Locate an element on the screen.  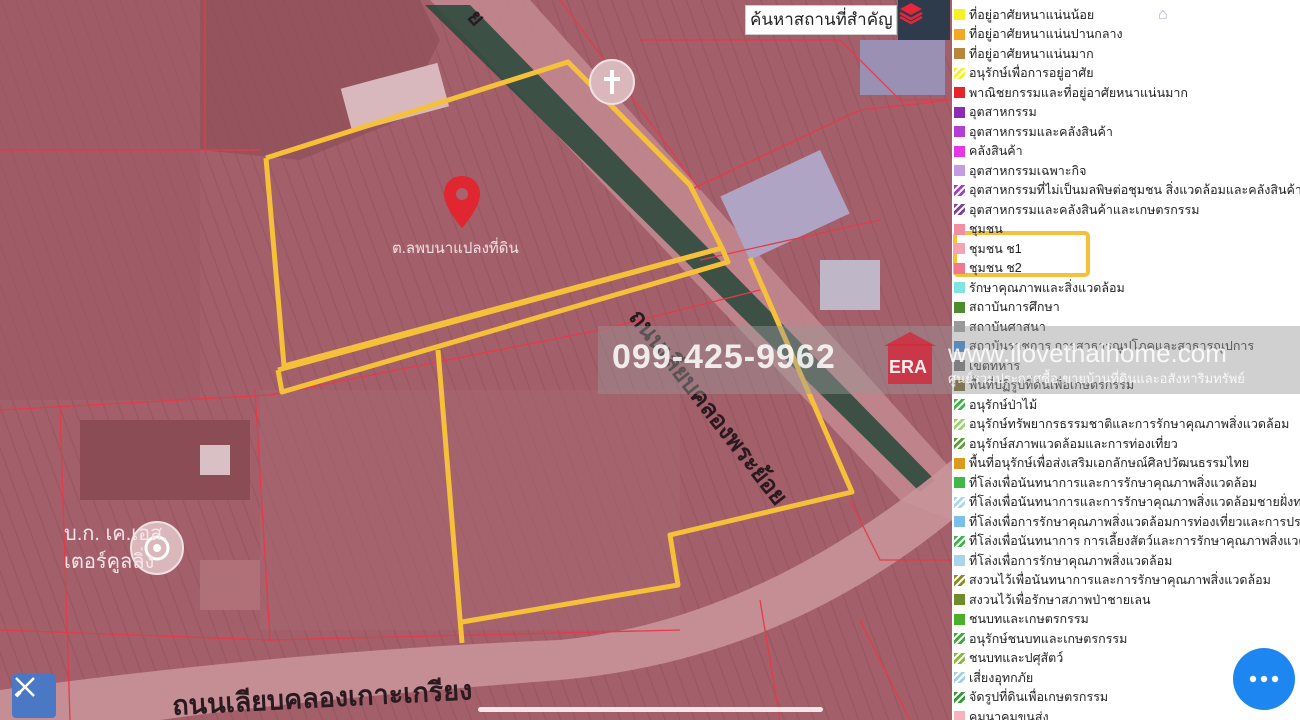
legend-item: ชุมชน ช2 is located at coordinates (987, 269).